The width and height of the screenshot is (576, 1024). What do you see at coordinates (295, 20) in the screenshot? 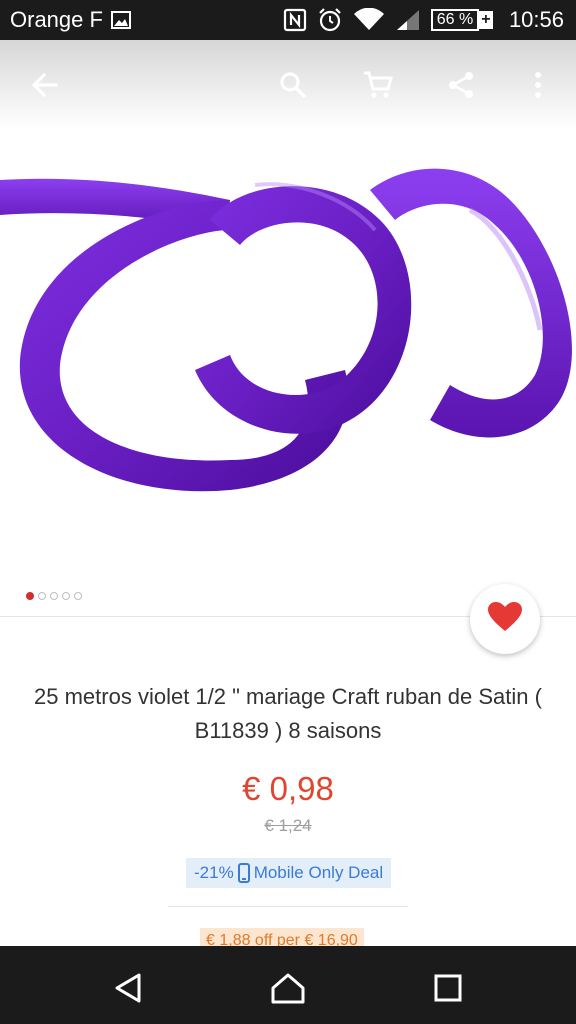
I see `nfc-icon` at bounding box center [295, 20].